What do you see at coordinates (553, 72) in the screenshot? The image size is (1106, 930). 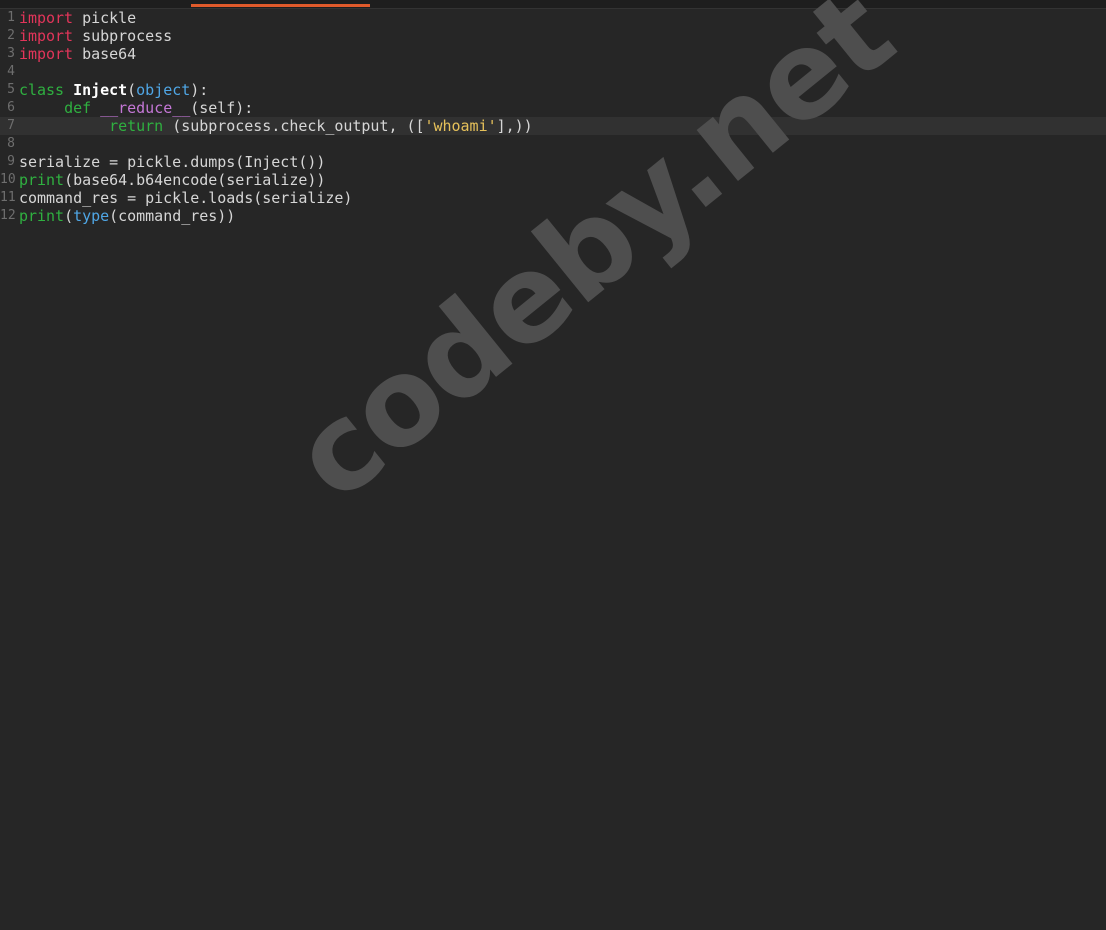 I see `code-line: 4` at bounding box center [553, 72].